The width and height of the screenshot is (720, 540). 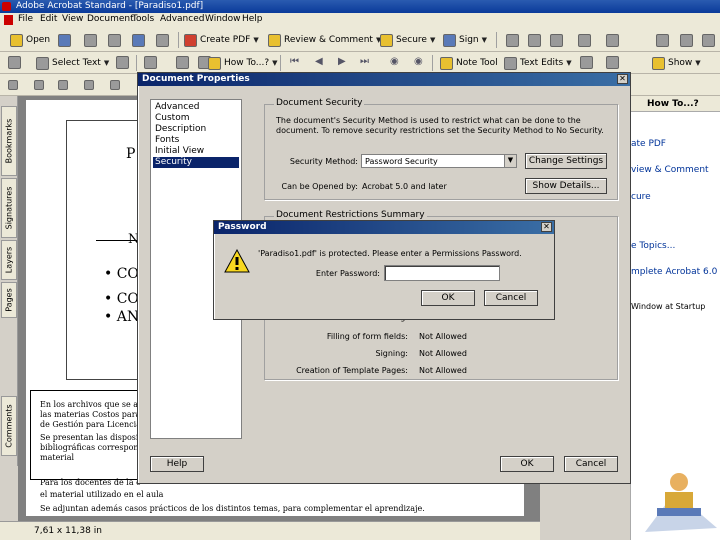 What do you see at coordinates (469, 63) in the screenshot?
I see `note-tool-button: Note Tool` at bounding box center [469, 63].